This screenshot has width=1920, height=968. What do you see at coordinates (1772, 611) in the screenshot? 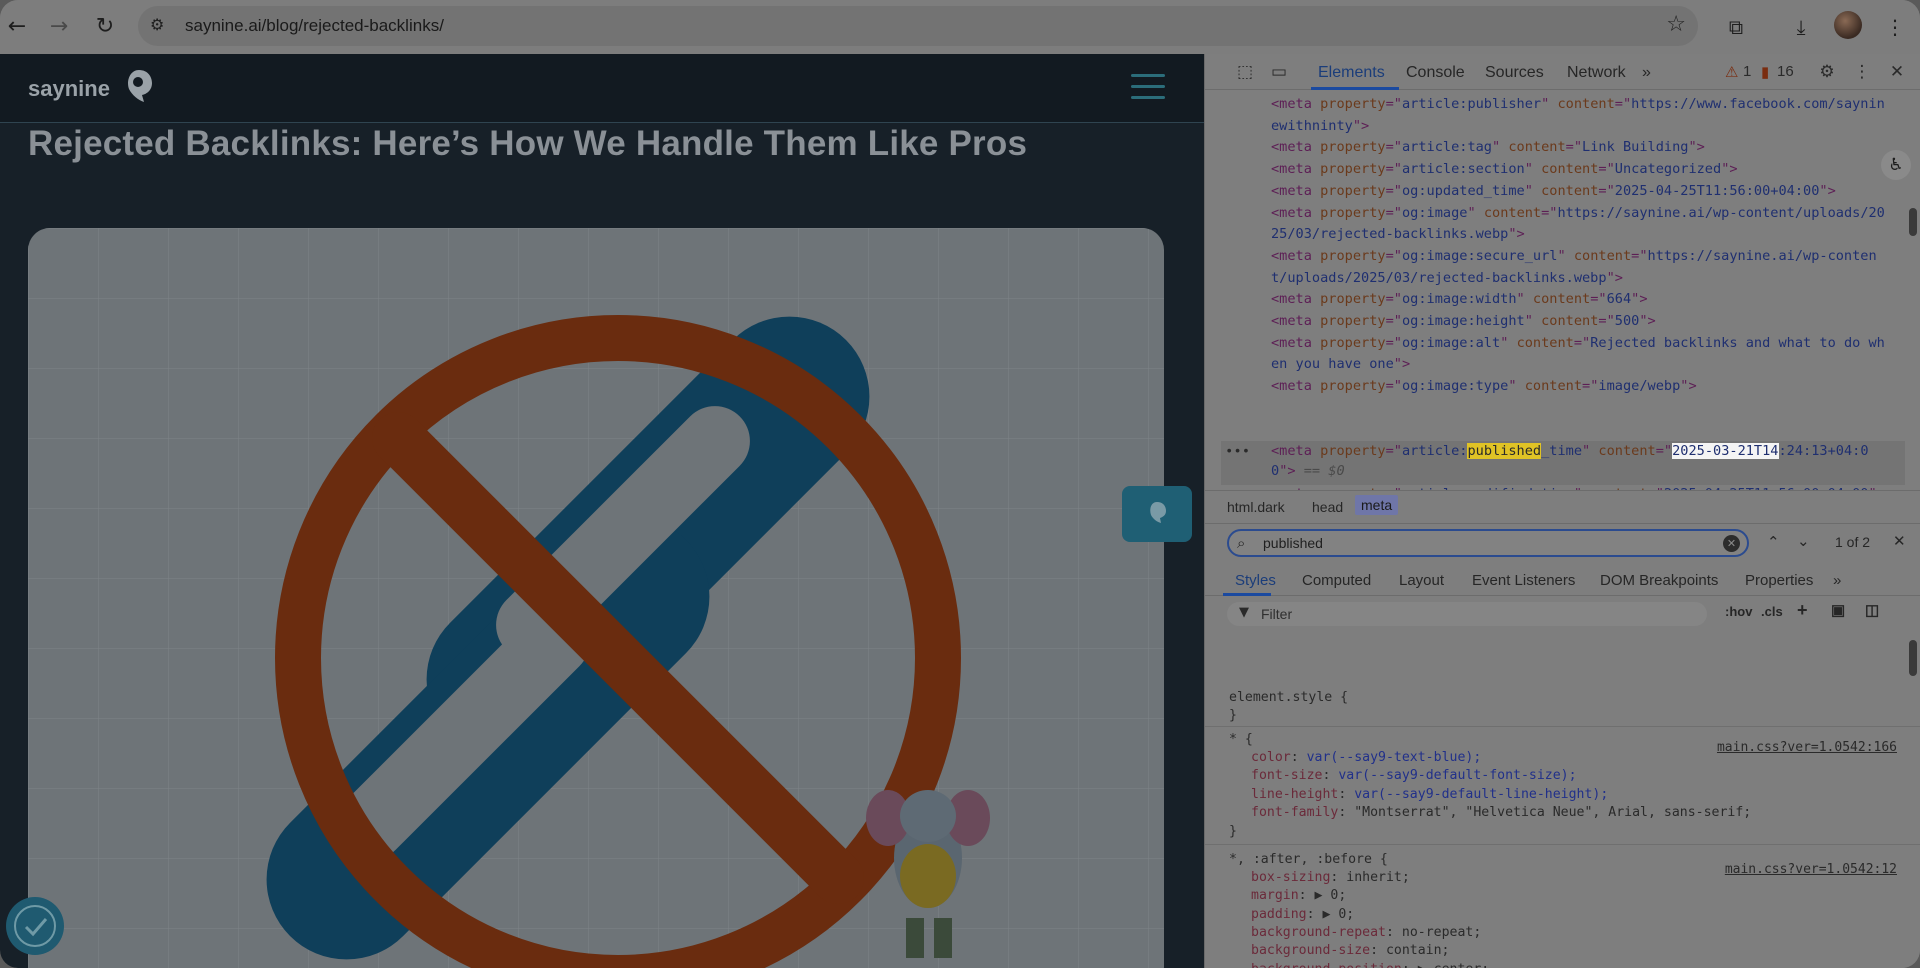
I see `cls-toggle: .cls` at bounding box center [1772, 611].